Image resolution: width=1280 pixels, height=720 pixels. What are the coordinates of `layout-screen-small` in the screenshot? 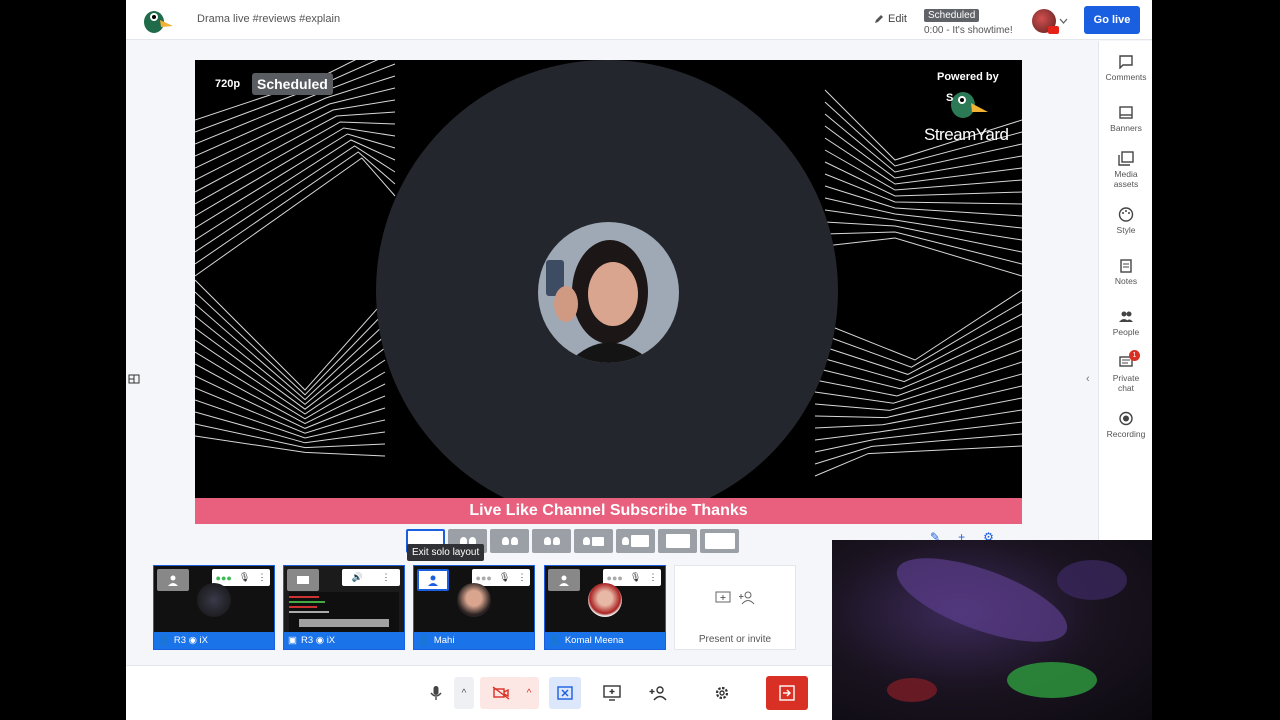 It's located at (593, 541).